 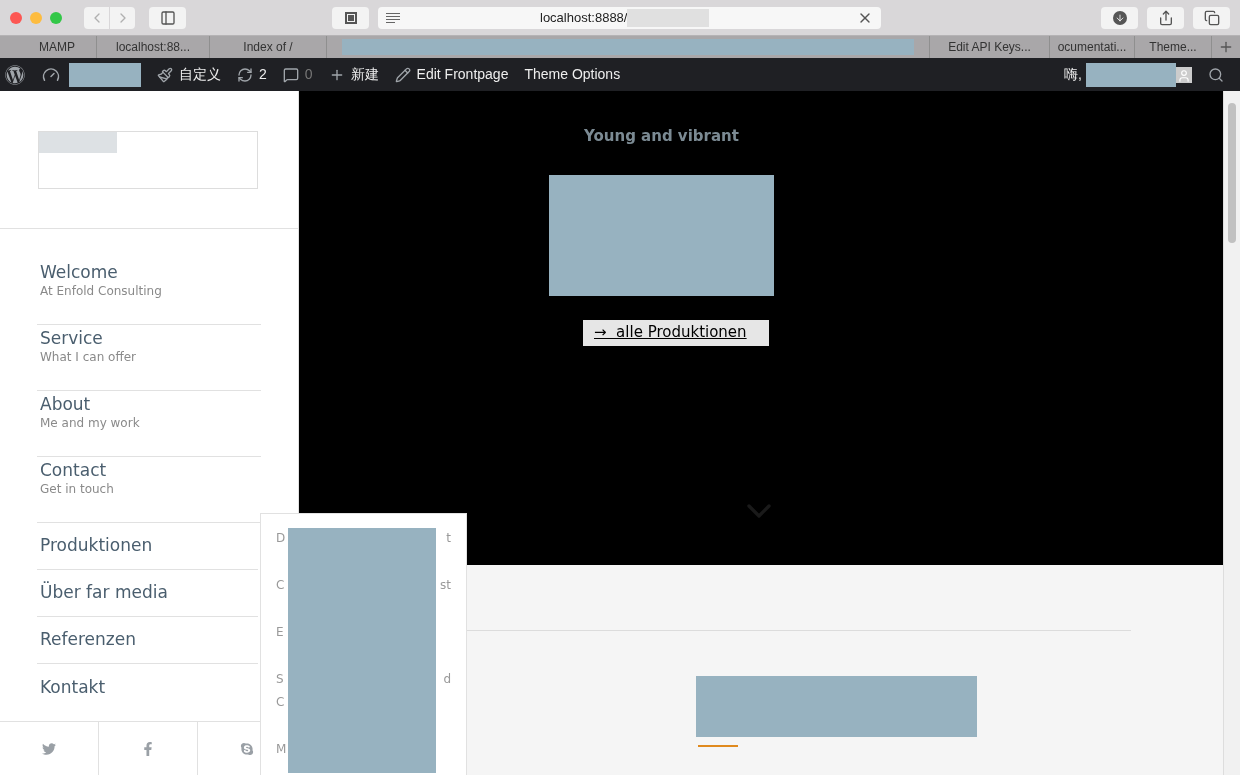 What do you see at coordinates (1216, 74) in the screenshot?
I see `search-icon` at bounding box center [1216, 74].